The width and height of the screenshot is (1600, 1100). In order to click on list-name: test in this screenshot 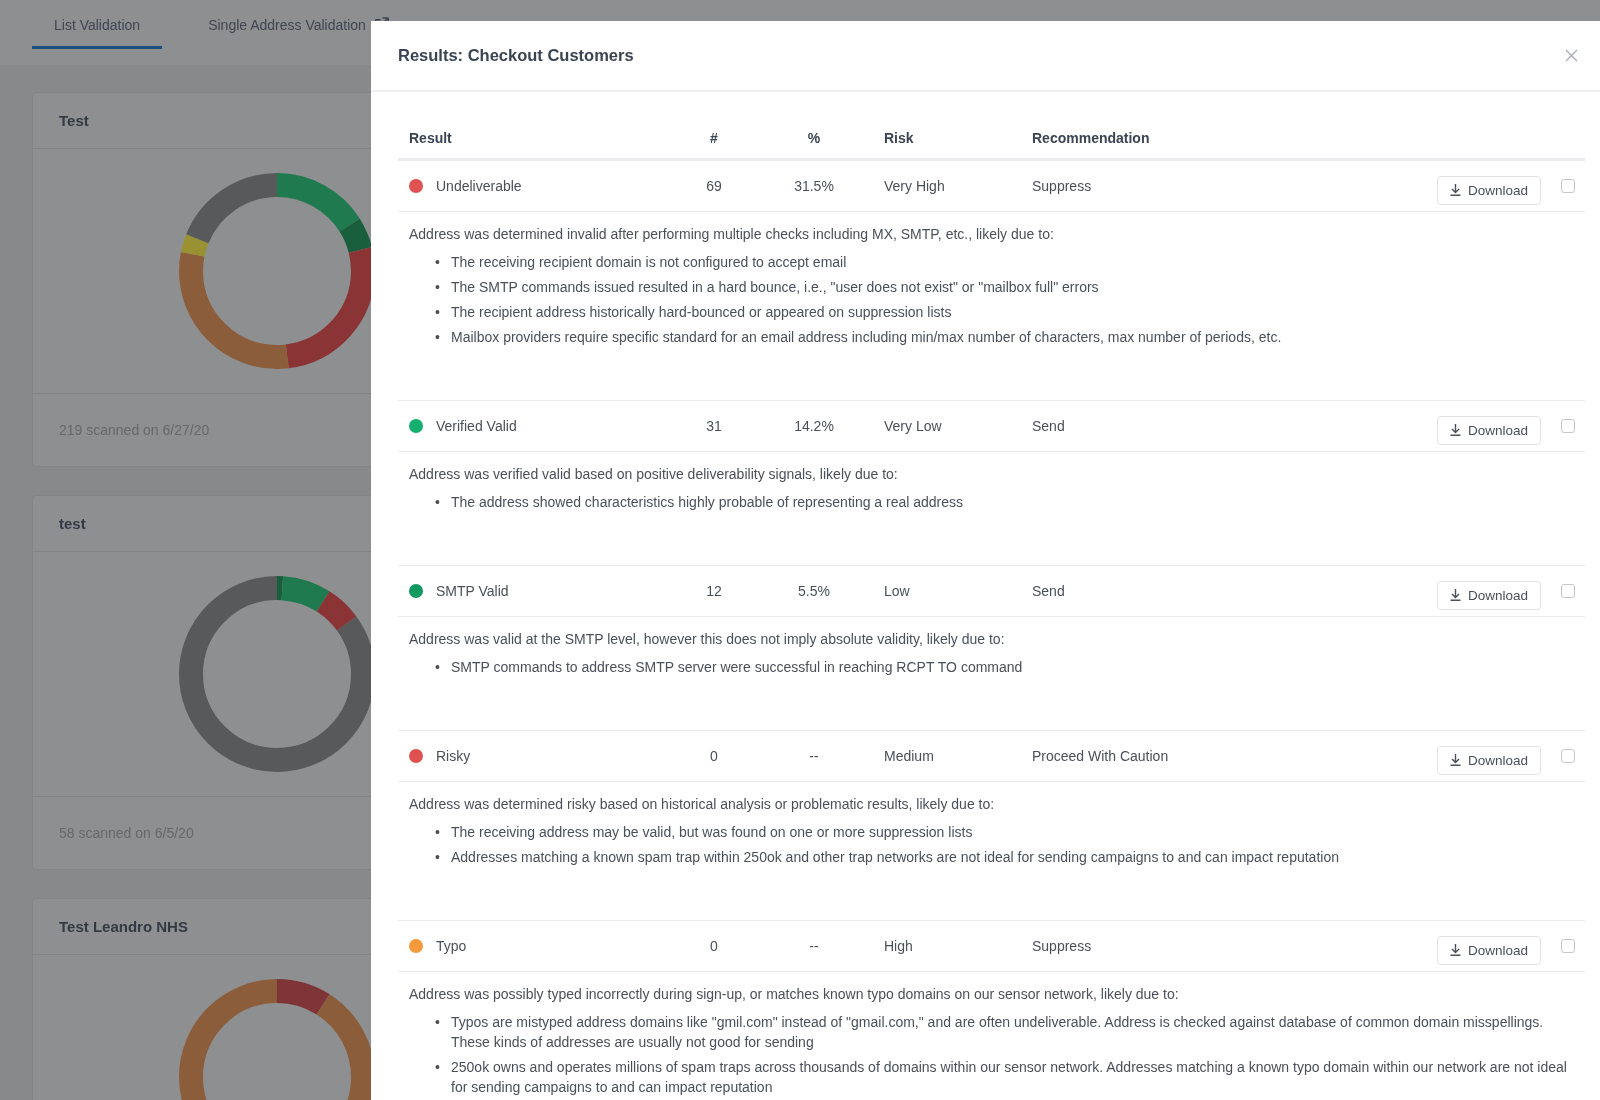, I will do `click(72, 523)`.